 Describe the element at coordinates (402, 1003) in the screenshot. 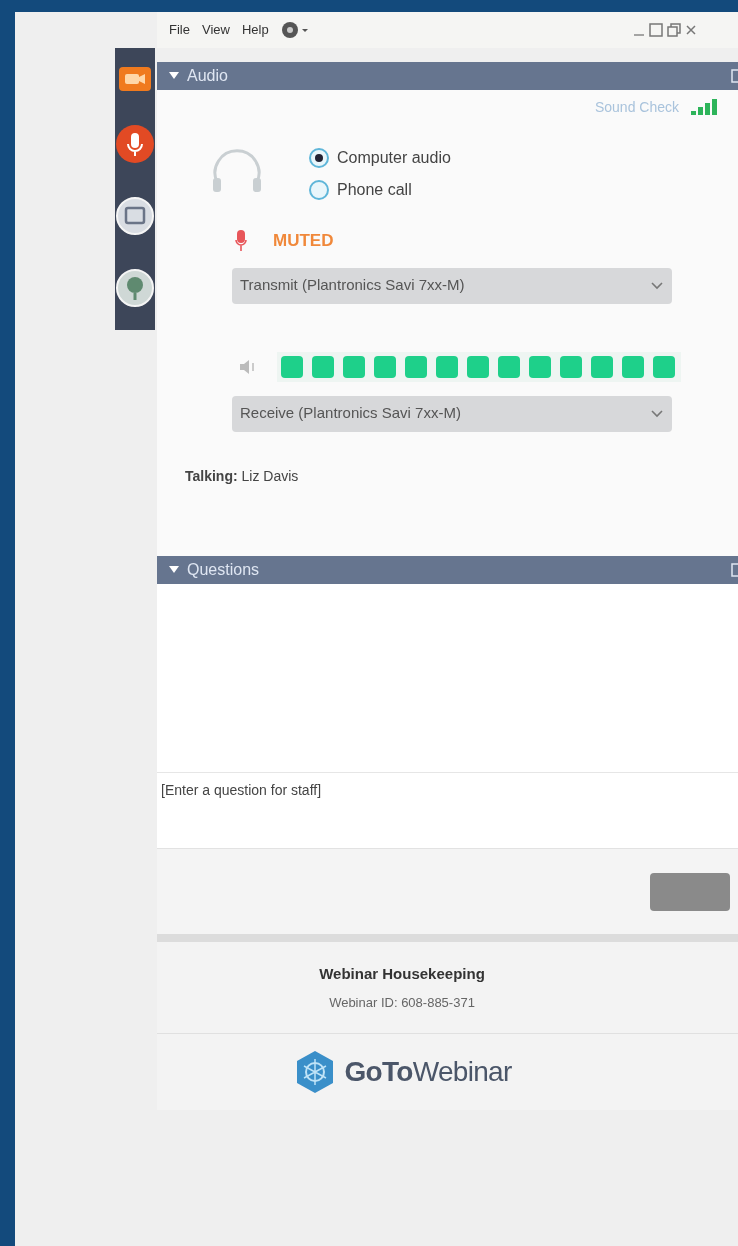

I see `webinar-id: Webinar ID: 608-885-371` at that location.